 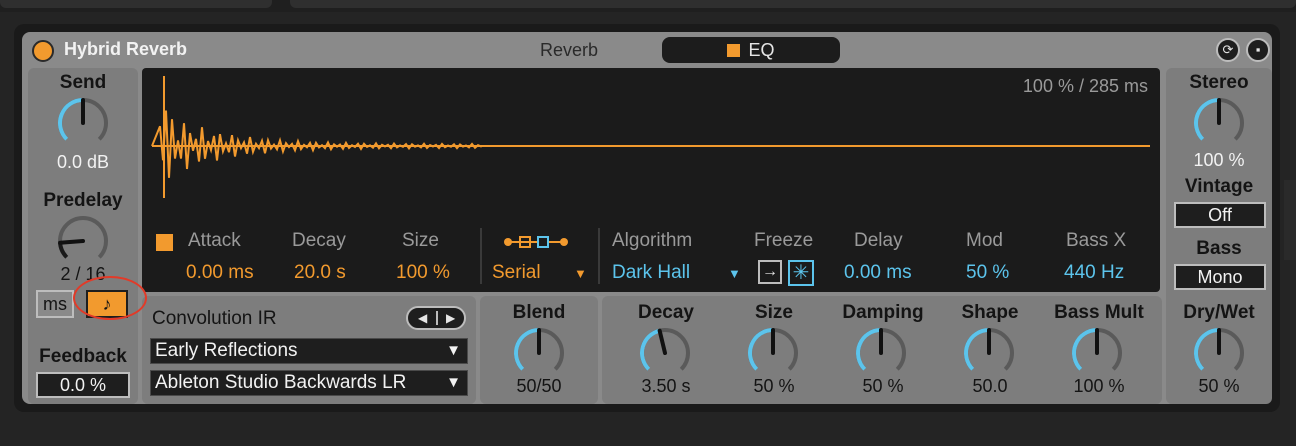 What do you see at coordinates (770, 272) in the screenshot?
I see `freeze-arrow-icon: →` at bounding box center [770, 272].